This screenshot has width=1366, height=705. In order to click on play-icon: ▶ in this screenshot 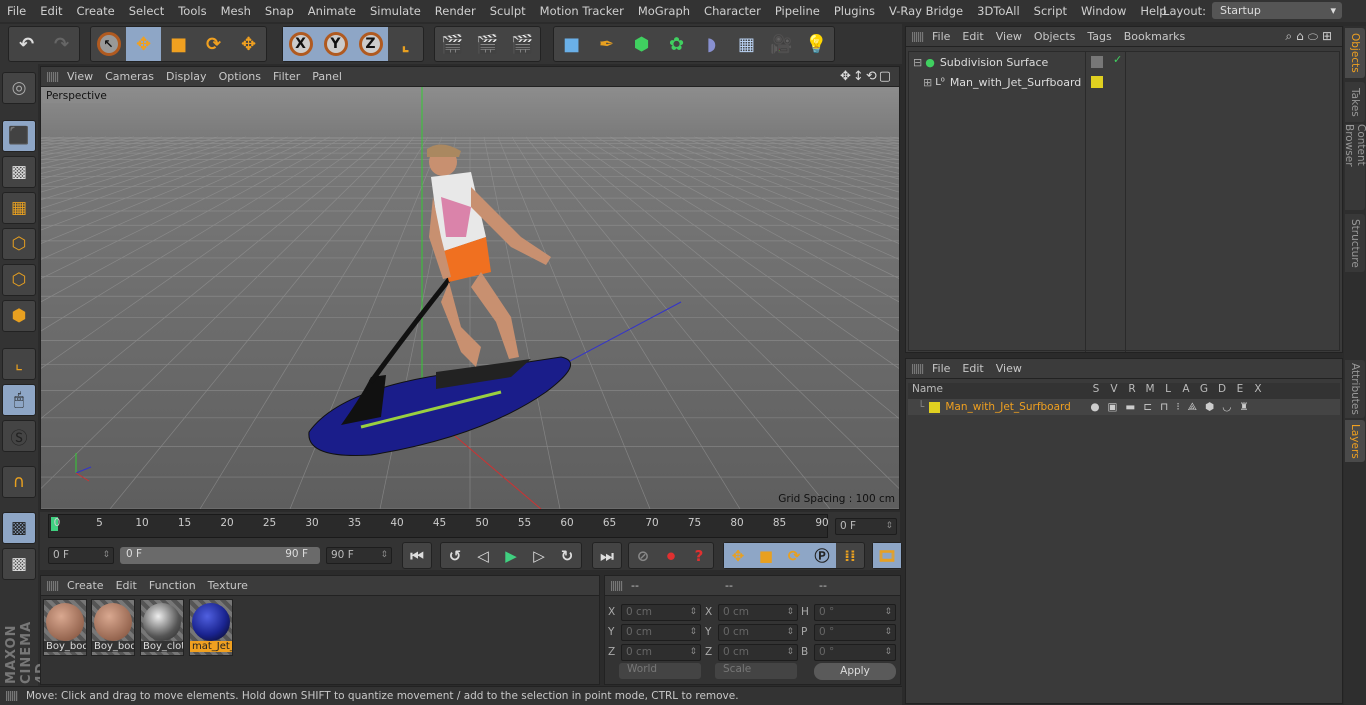, I will do `click(511, 555)`.